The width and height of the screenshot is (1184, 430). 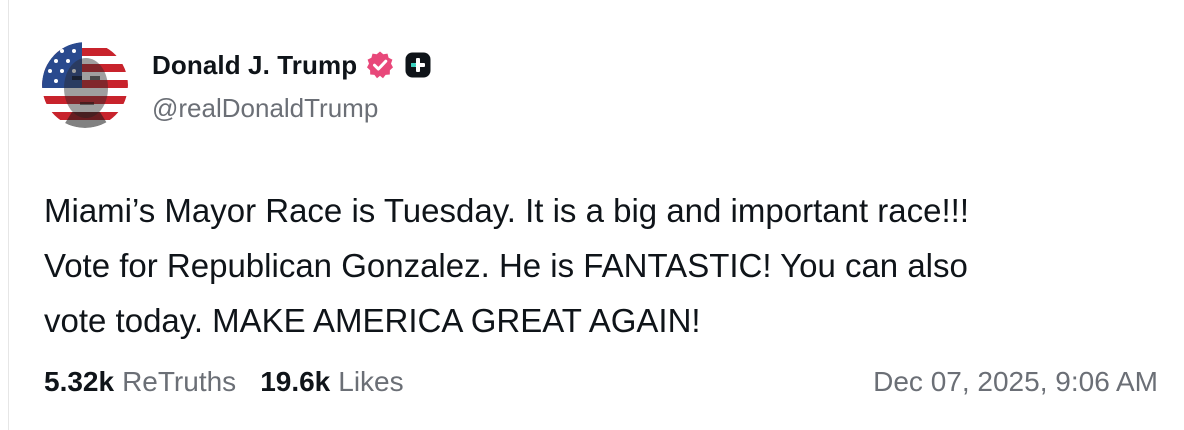 I want to click on likes-count: 19.6k, so click(x=295, y=381).